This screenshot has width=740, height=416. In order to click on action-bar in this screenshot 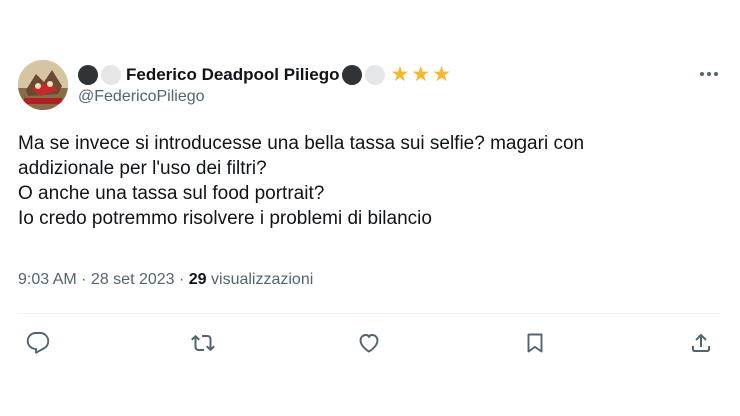, I will do `click(369, 343)`.